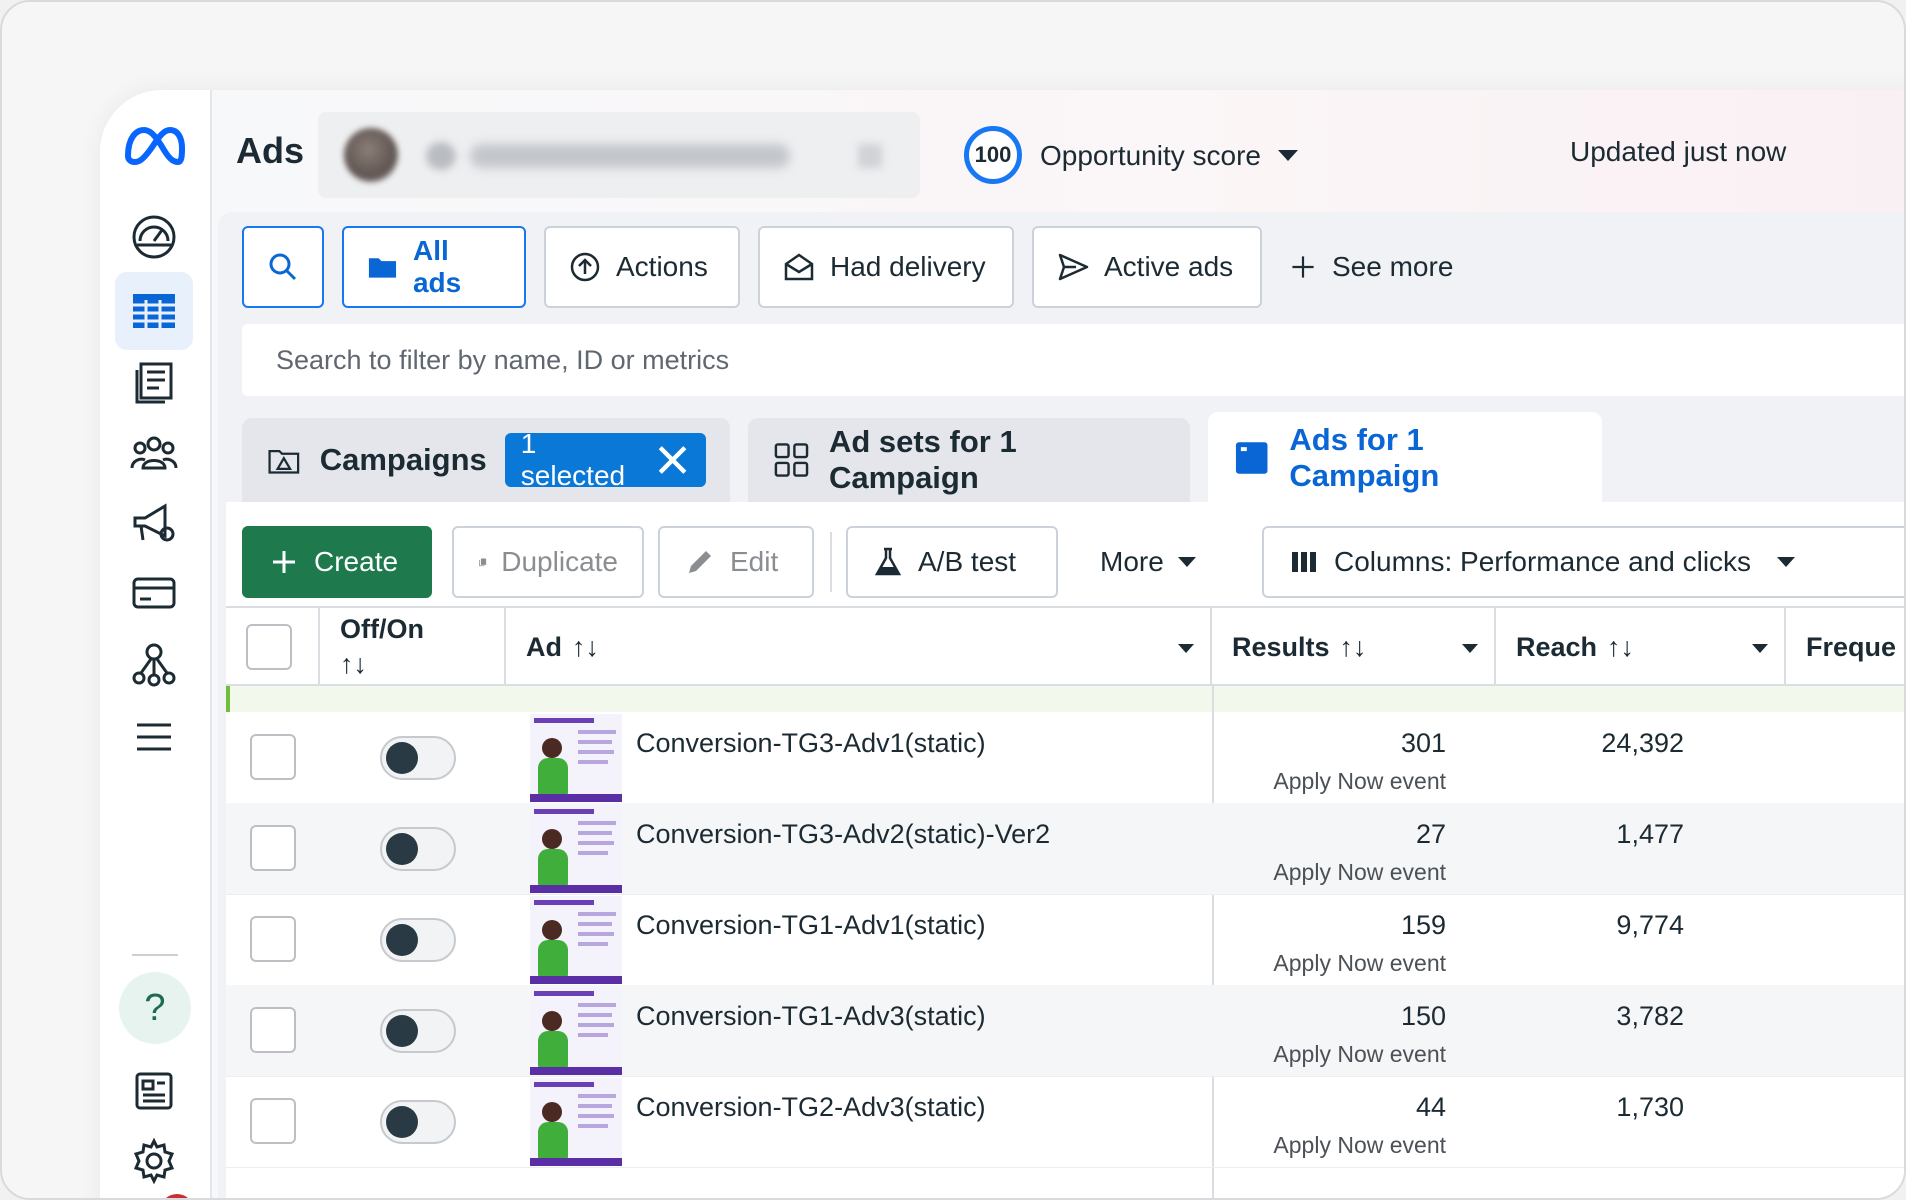 Image resolution: width=1906 pixels, height=1200 pixels. I want to click on audiences-people-icon, so click(154, 453).